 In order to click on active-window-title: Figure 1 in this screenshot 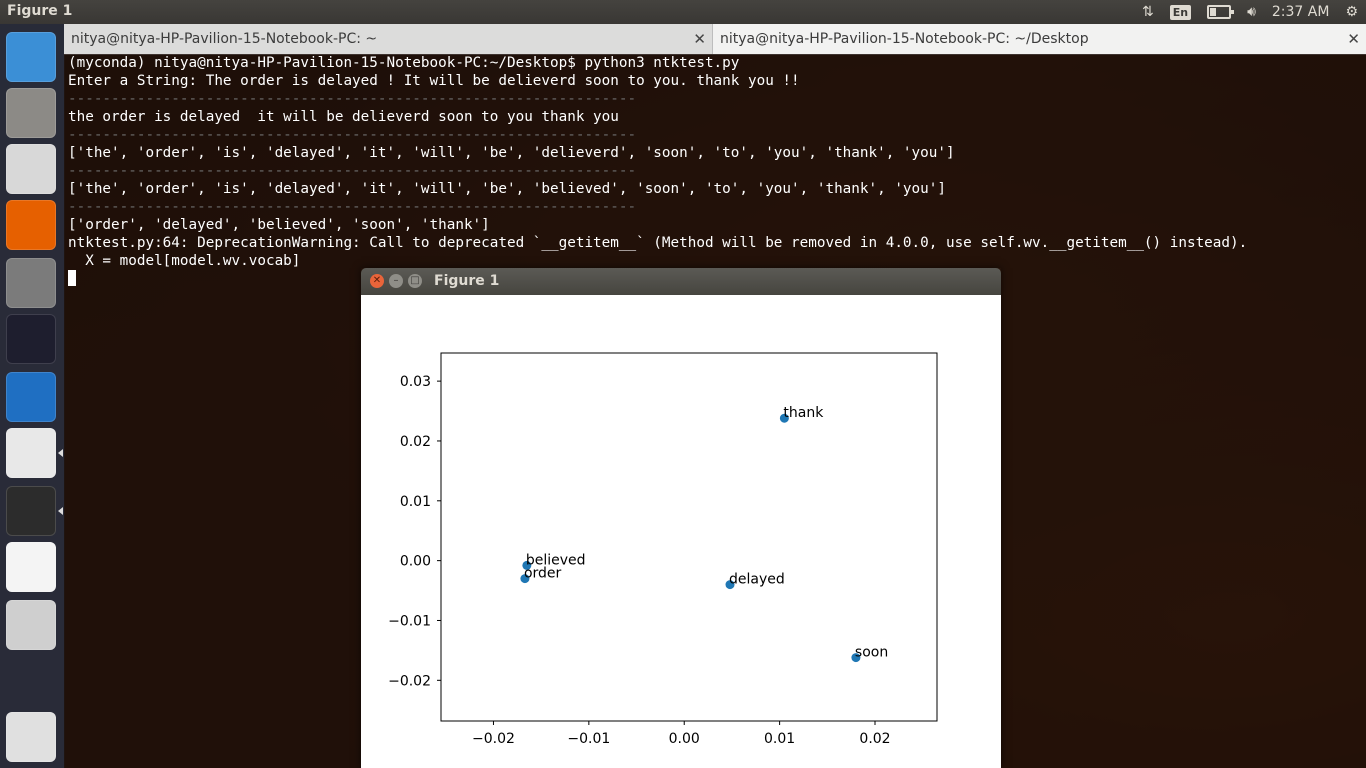, I will do `click(40, 11)`.